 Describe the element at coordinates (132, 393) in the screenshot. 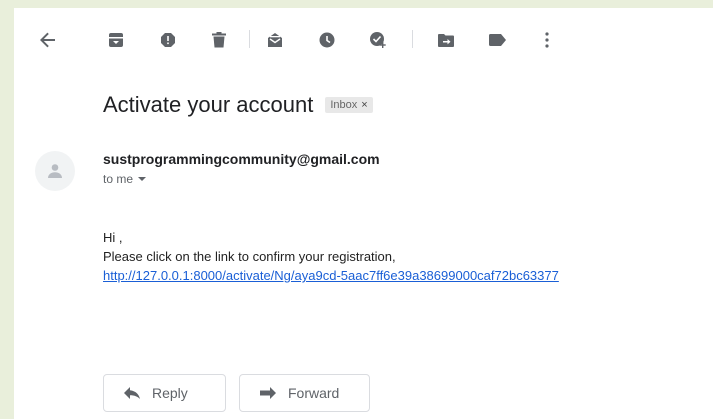

I see `reply-icon` at that location.